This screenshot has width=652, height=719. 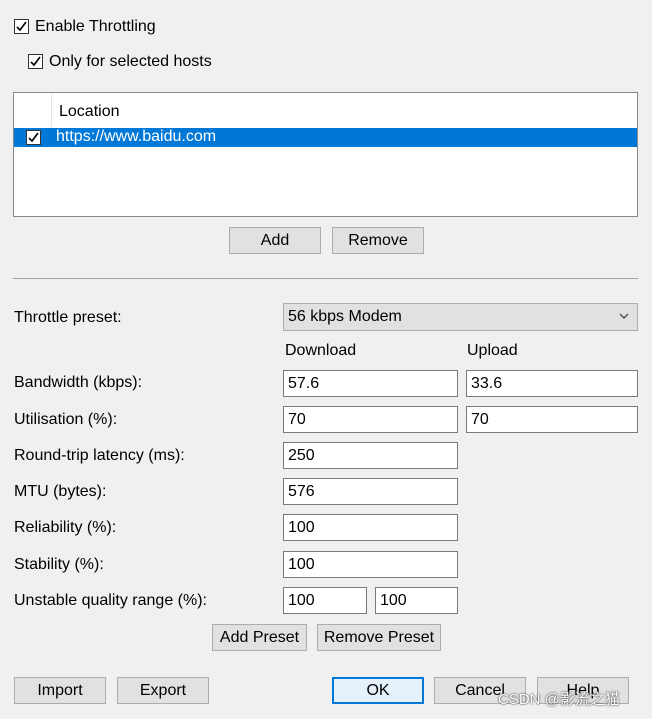 I want to click on remove-preset-button: Remove Preset, so click(x=379, y=637).